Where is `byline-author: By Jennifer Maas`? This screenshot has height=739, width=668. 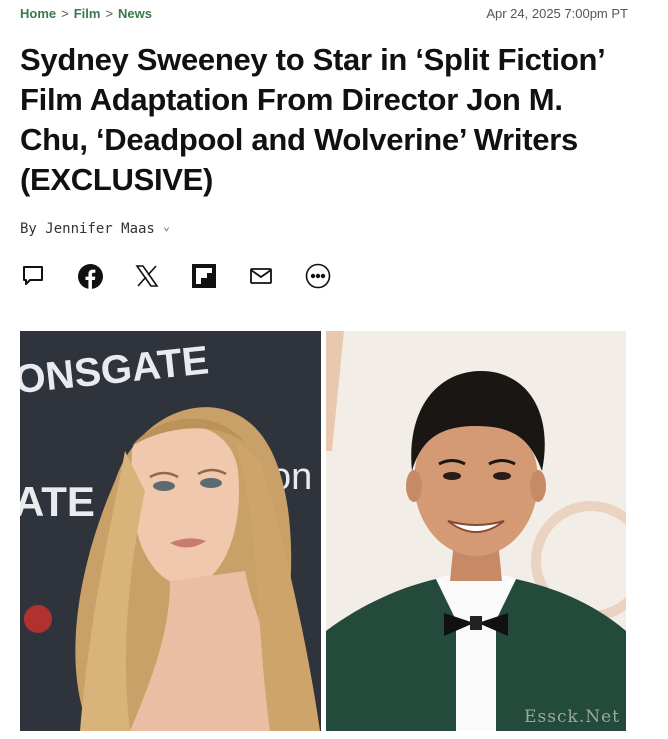
byline-author: By Jennifer Maas is located at coordinates (87, 229).